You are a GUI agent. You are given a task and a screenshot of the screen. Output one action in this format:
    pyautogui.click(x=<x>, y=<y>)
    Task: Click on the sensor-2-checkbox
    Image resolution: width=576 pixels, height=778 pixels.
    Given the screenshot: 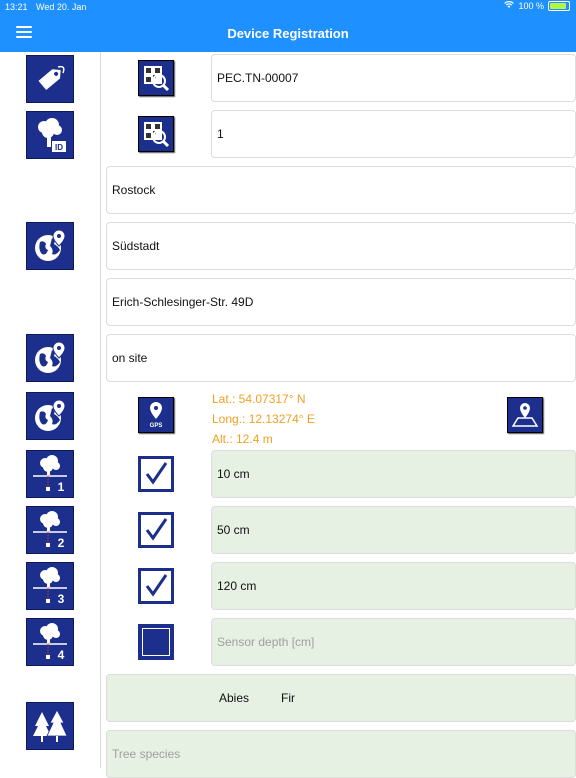 What is the action you would take?
    pyautogui.click(x=156, y=530)
    